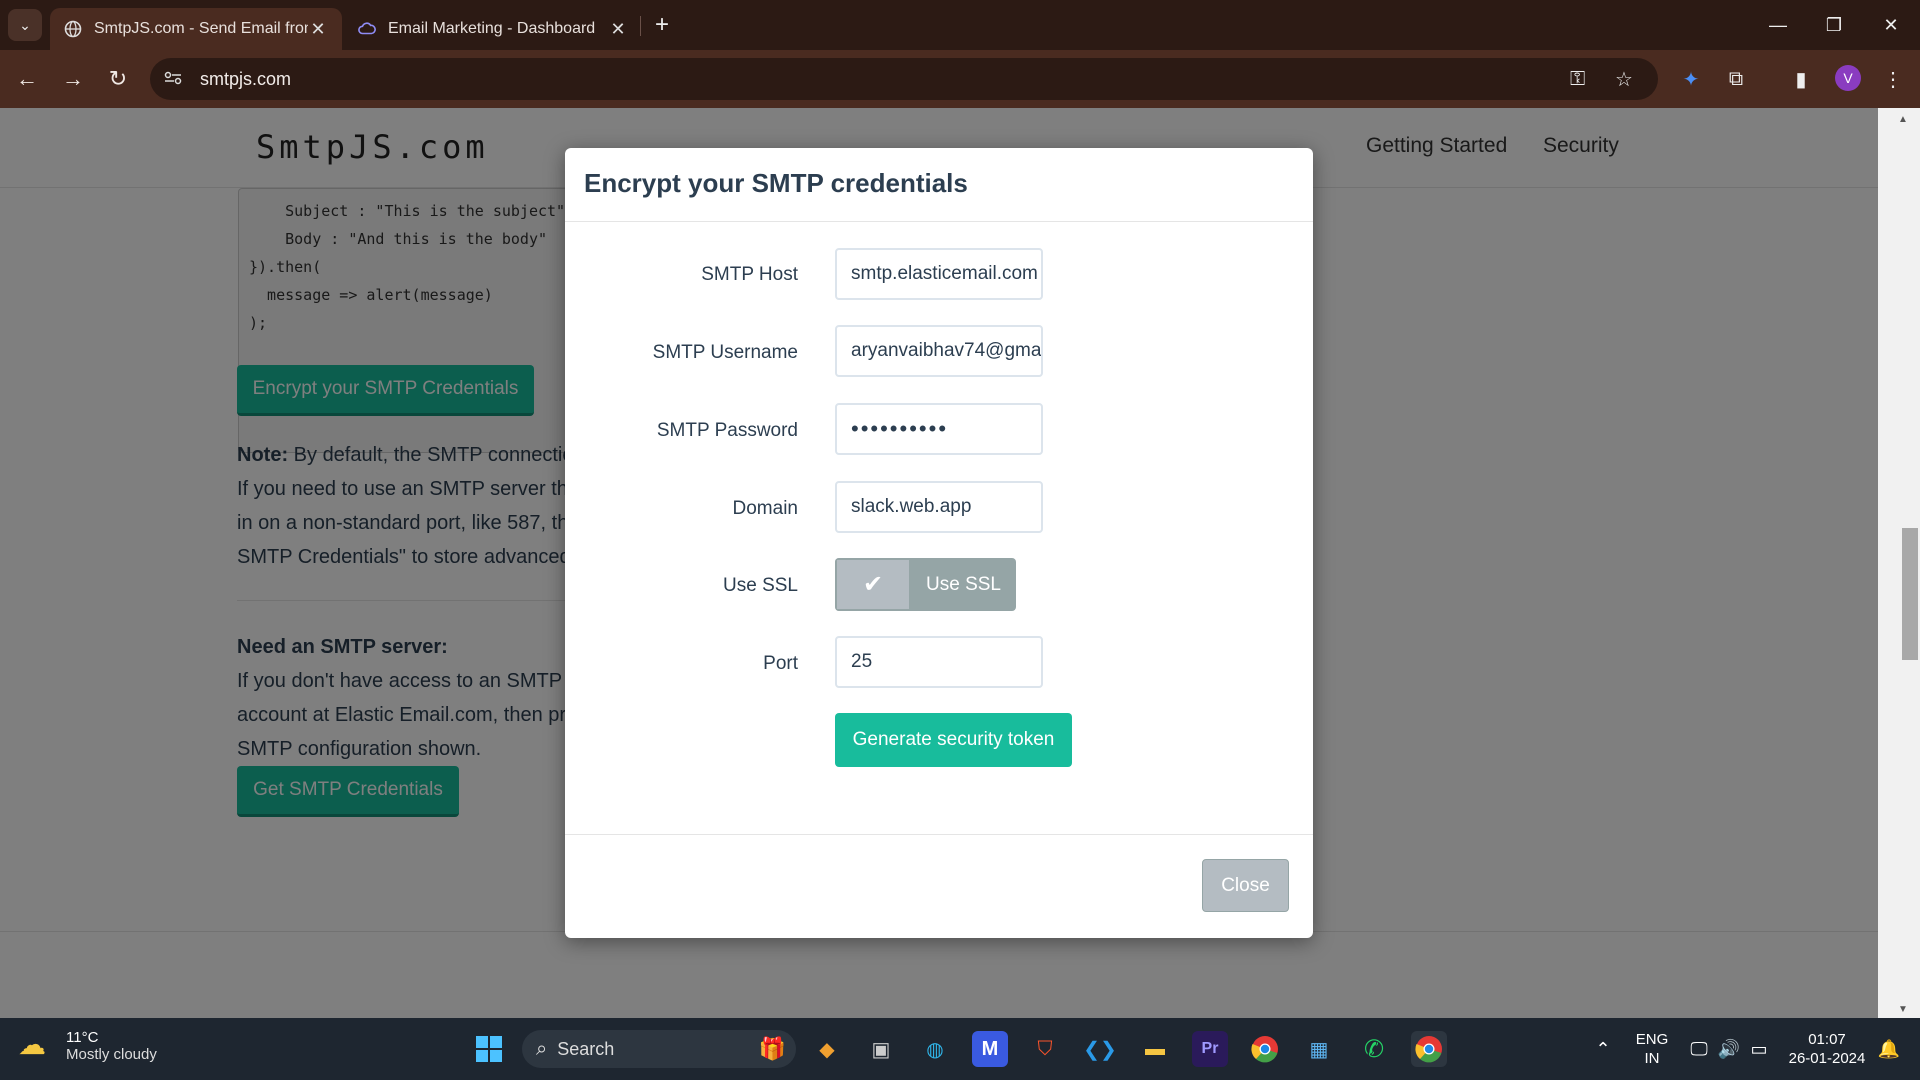 This screenshot has width=1920, height=1080. I want to click on whatsapp-icon: ✆, so click(1374, 1049).